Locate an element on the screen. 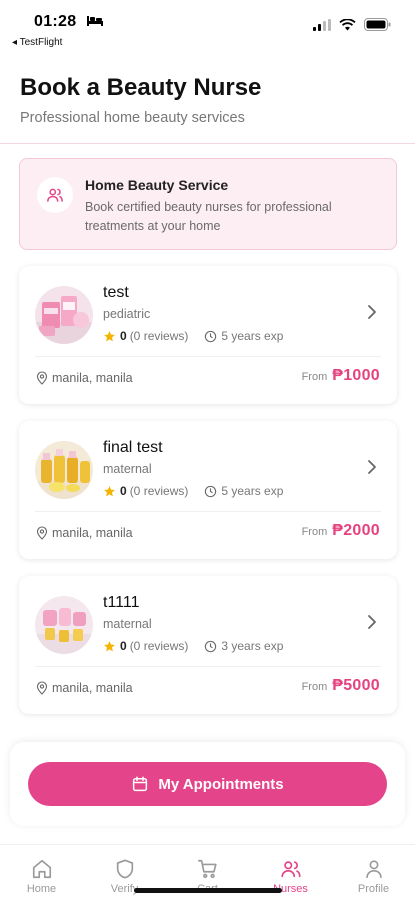 The width and height of the screenshot is (415, 900). home-icon is located at coordinates (41, 869).